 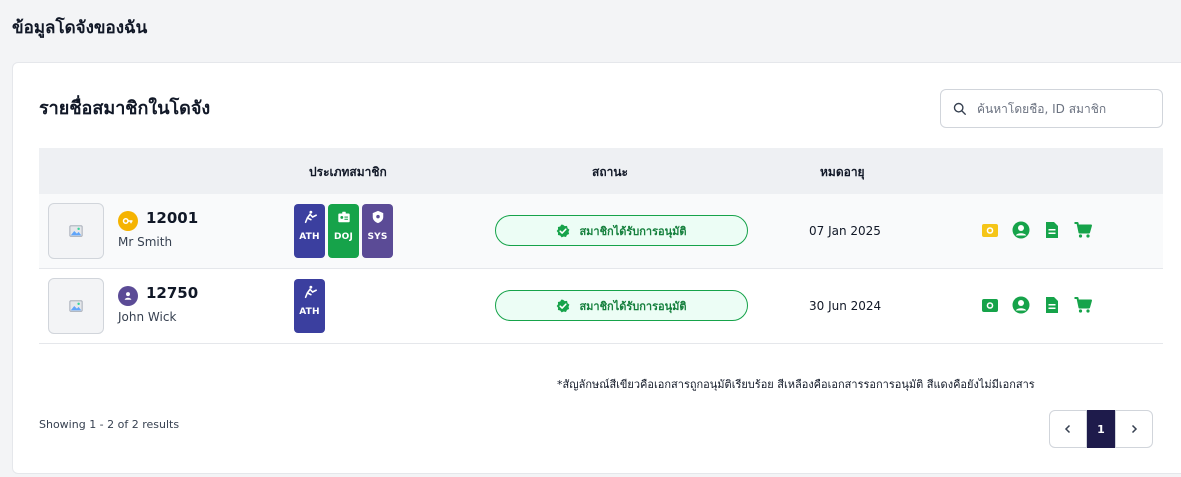 I want to click on member-types: ATH, so click(x=309, y=306).